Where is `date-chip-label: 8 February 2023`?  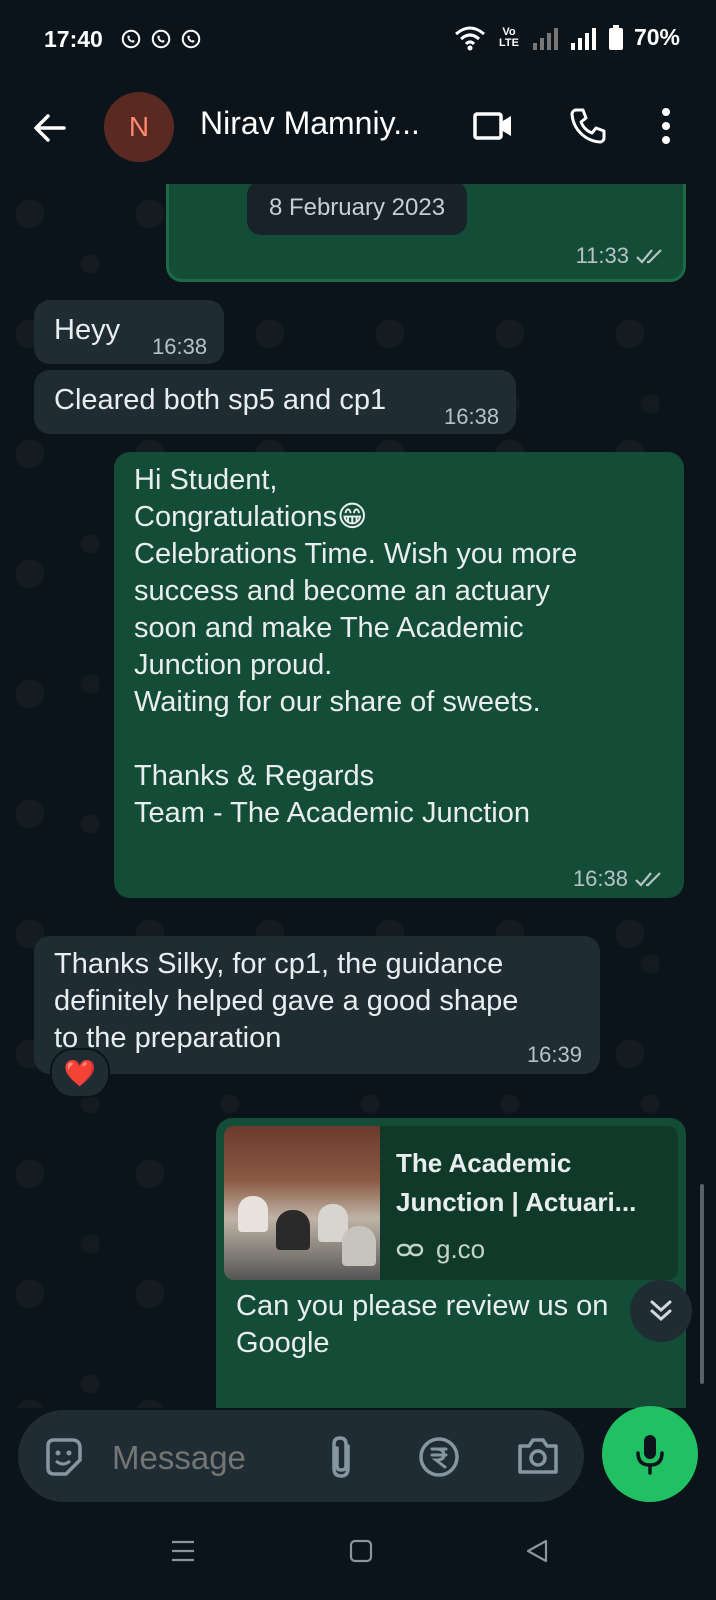
date-chip-label: 8 February 2023 is located at coordinates (357, 207).